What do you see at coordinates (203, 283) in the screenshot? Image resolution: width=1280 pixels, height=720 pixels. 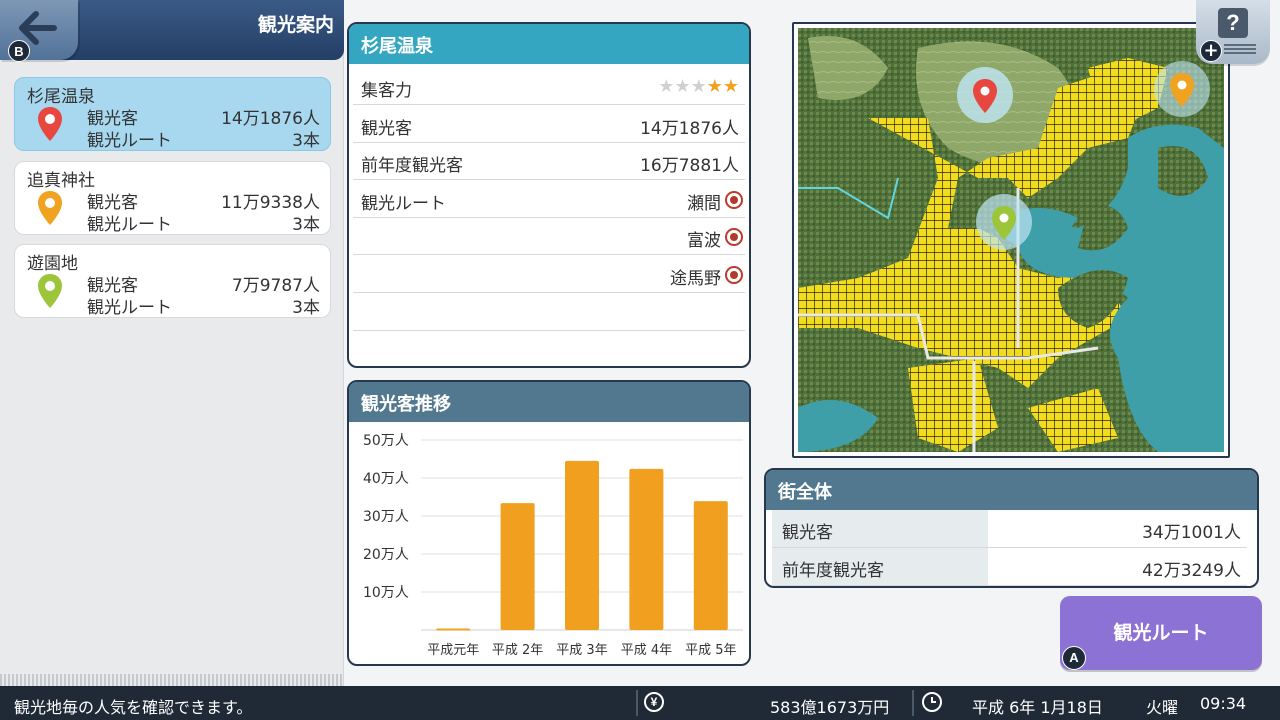 I see `spot-visitors-row: 観光客 7万9787人` at bounding box center [203, 283].